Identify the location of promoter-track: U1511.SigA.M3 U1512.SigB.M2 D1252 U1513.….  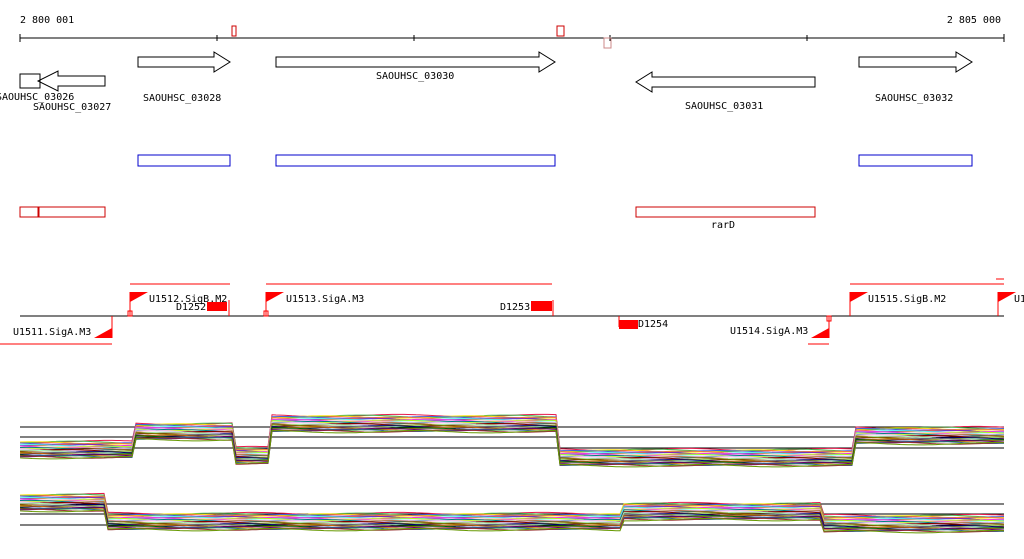
(512, 311).